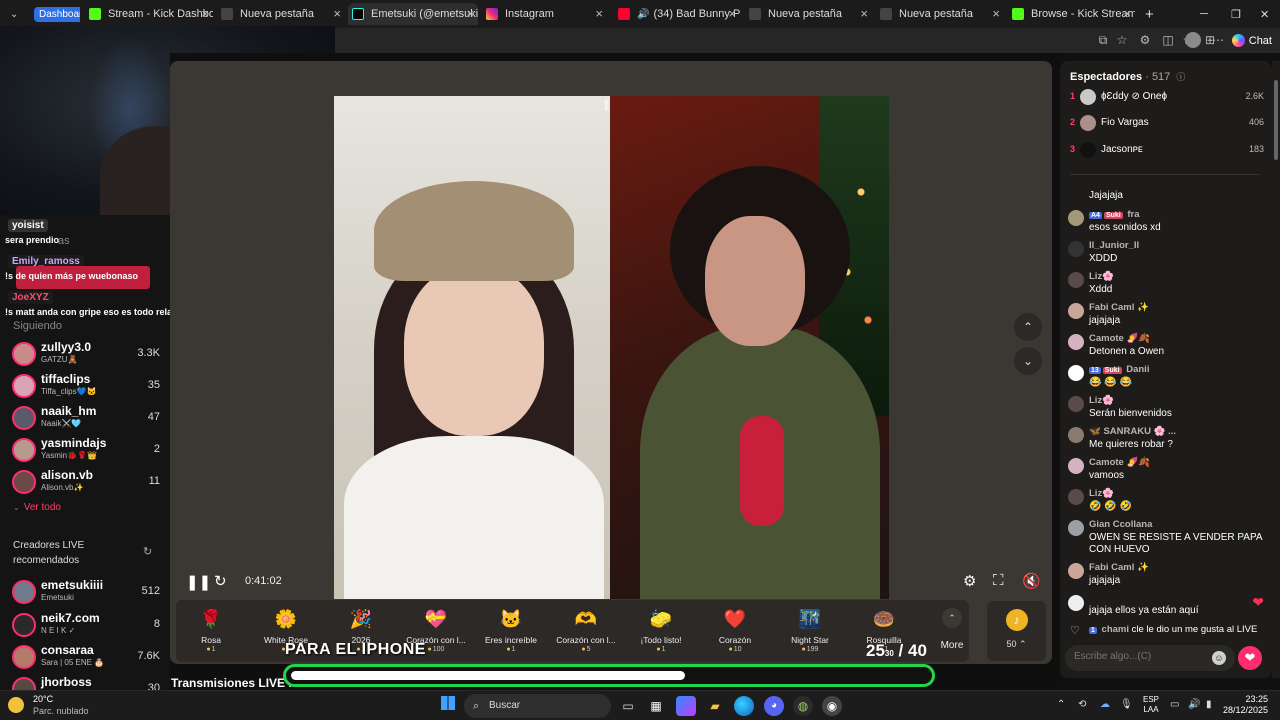 This screenshot has width=1280, height=720. I want to click on new-tab-button: +, so click(1151, 14).